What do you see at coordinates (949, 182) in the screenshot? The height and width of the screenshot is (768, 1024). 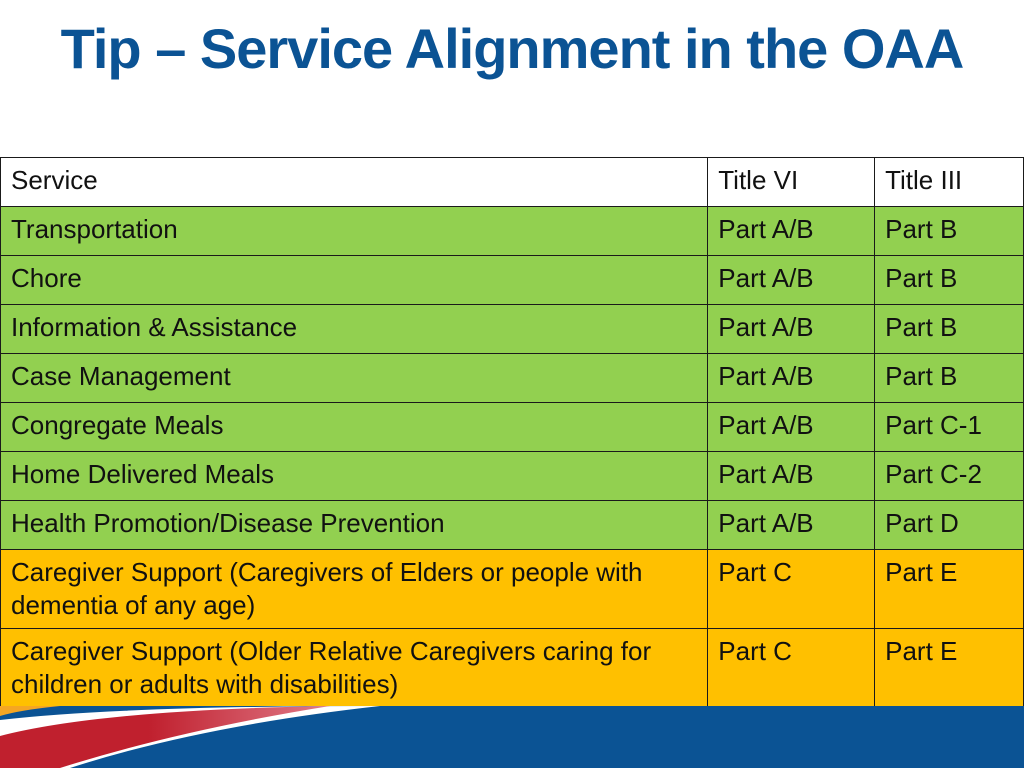 I see `header-title-iii: Title III` at bounding box center [949, 182].